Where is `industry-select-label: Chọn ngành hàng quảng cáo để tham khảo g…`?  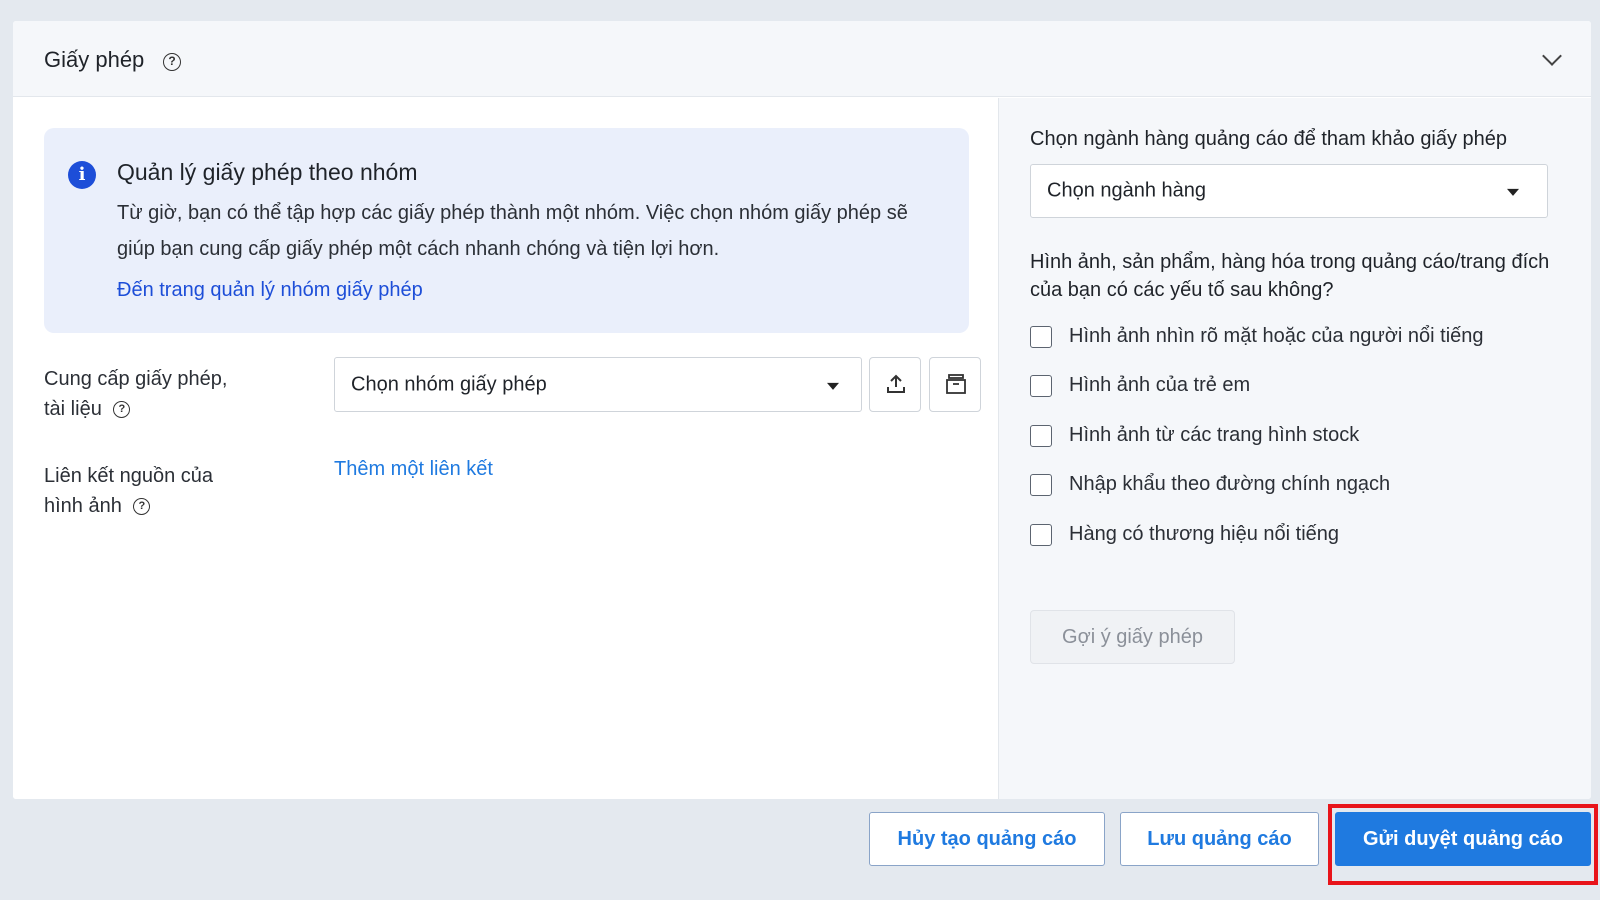 industry-select-label: Chọn ngành hàng quảng cáo để tham khảo g… is located at coordinates (1269, 139).